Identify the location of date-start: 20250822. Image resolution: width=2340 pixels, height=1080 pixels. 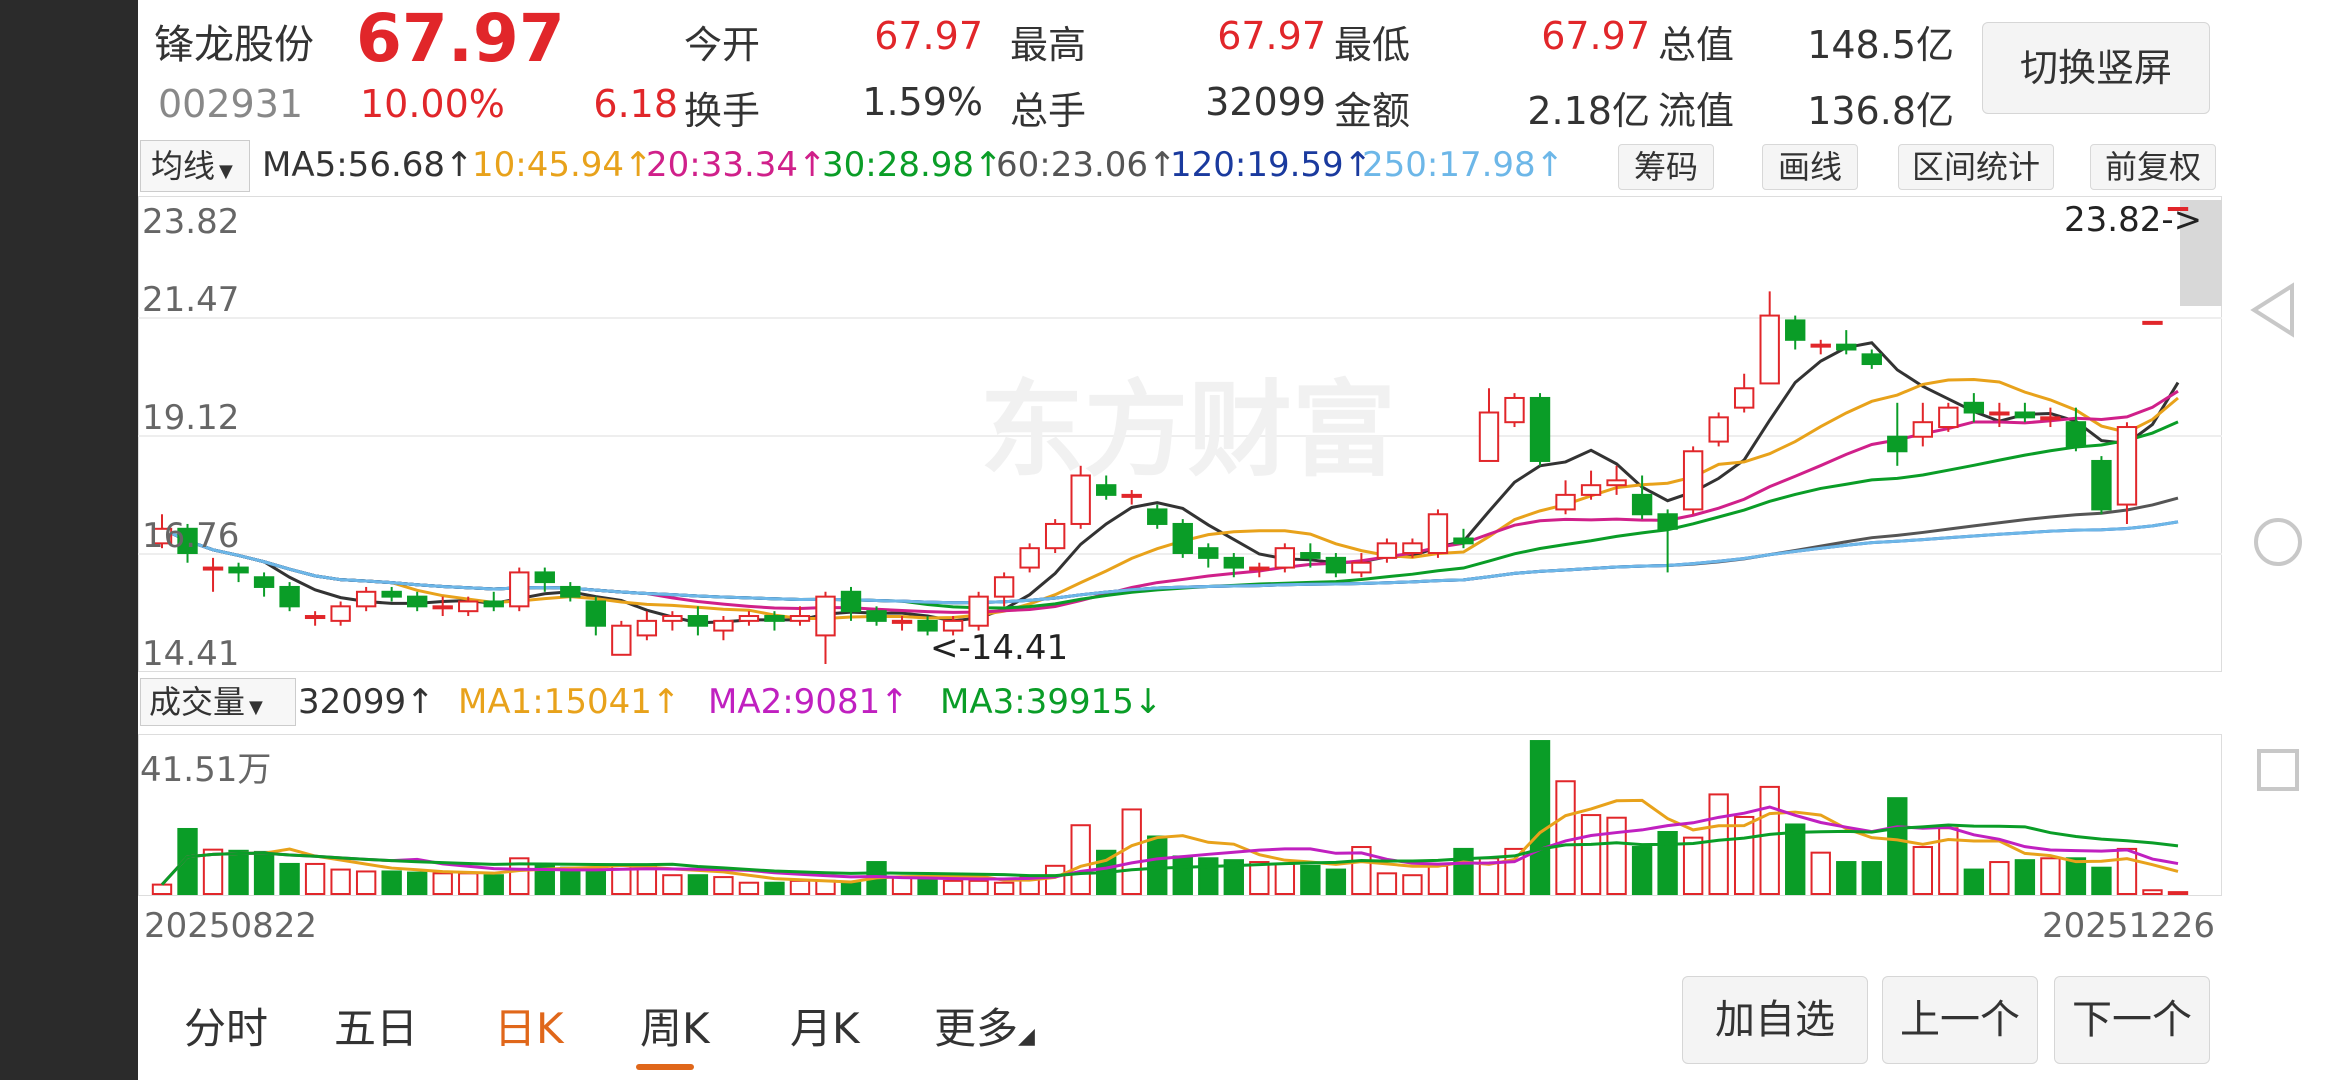
(231, 926).